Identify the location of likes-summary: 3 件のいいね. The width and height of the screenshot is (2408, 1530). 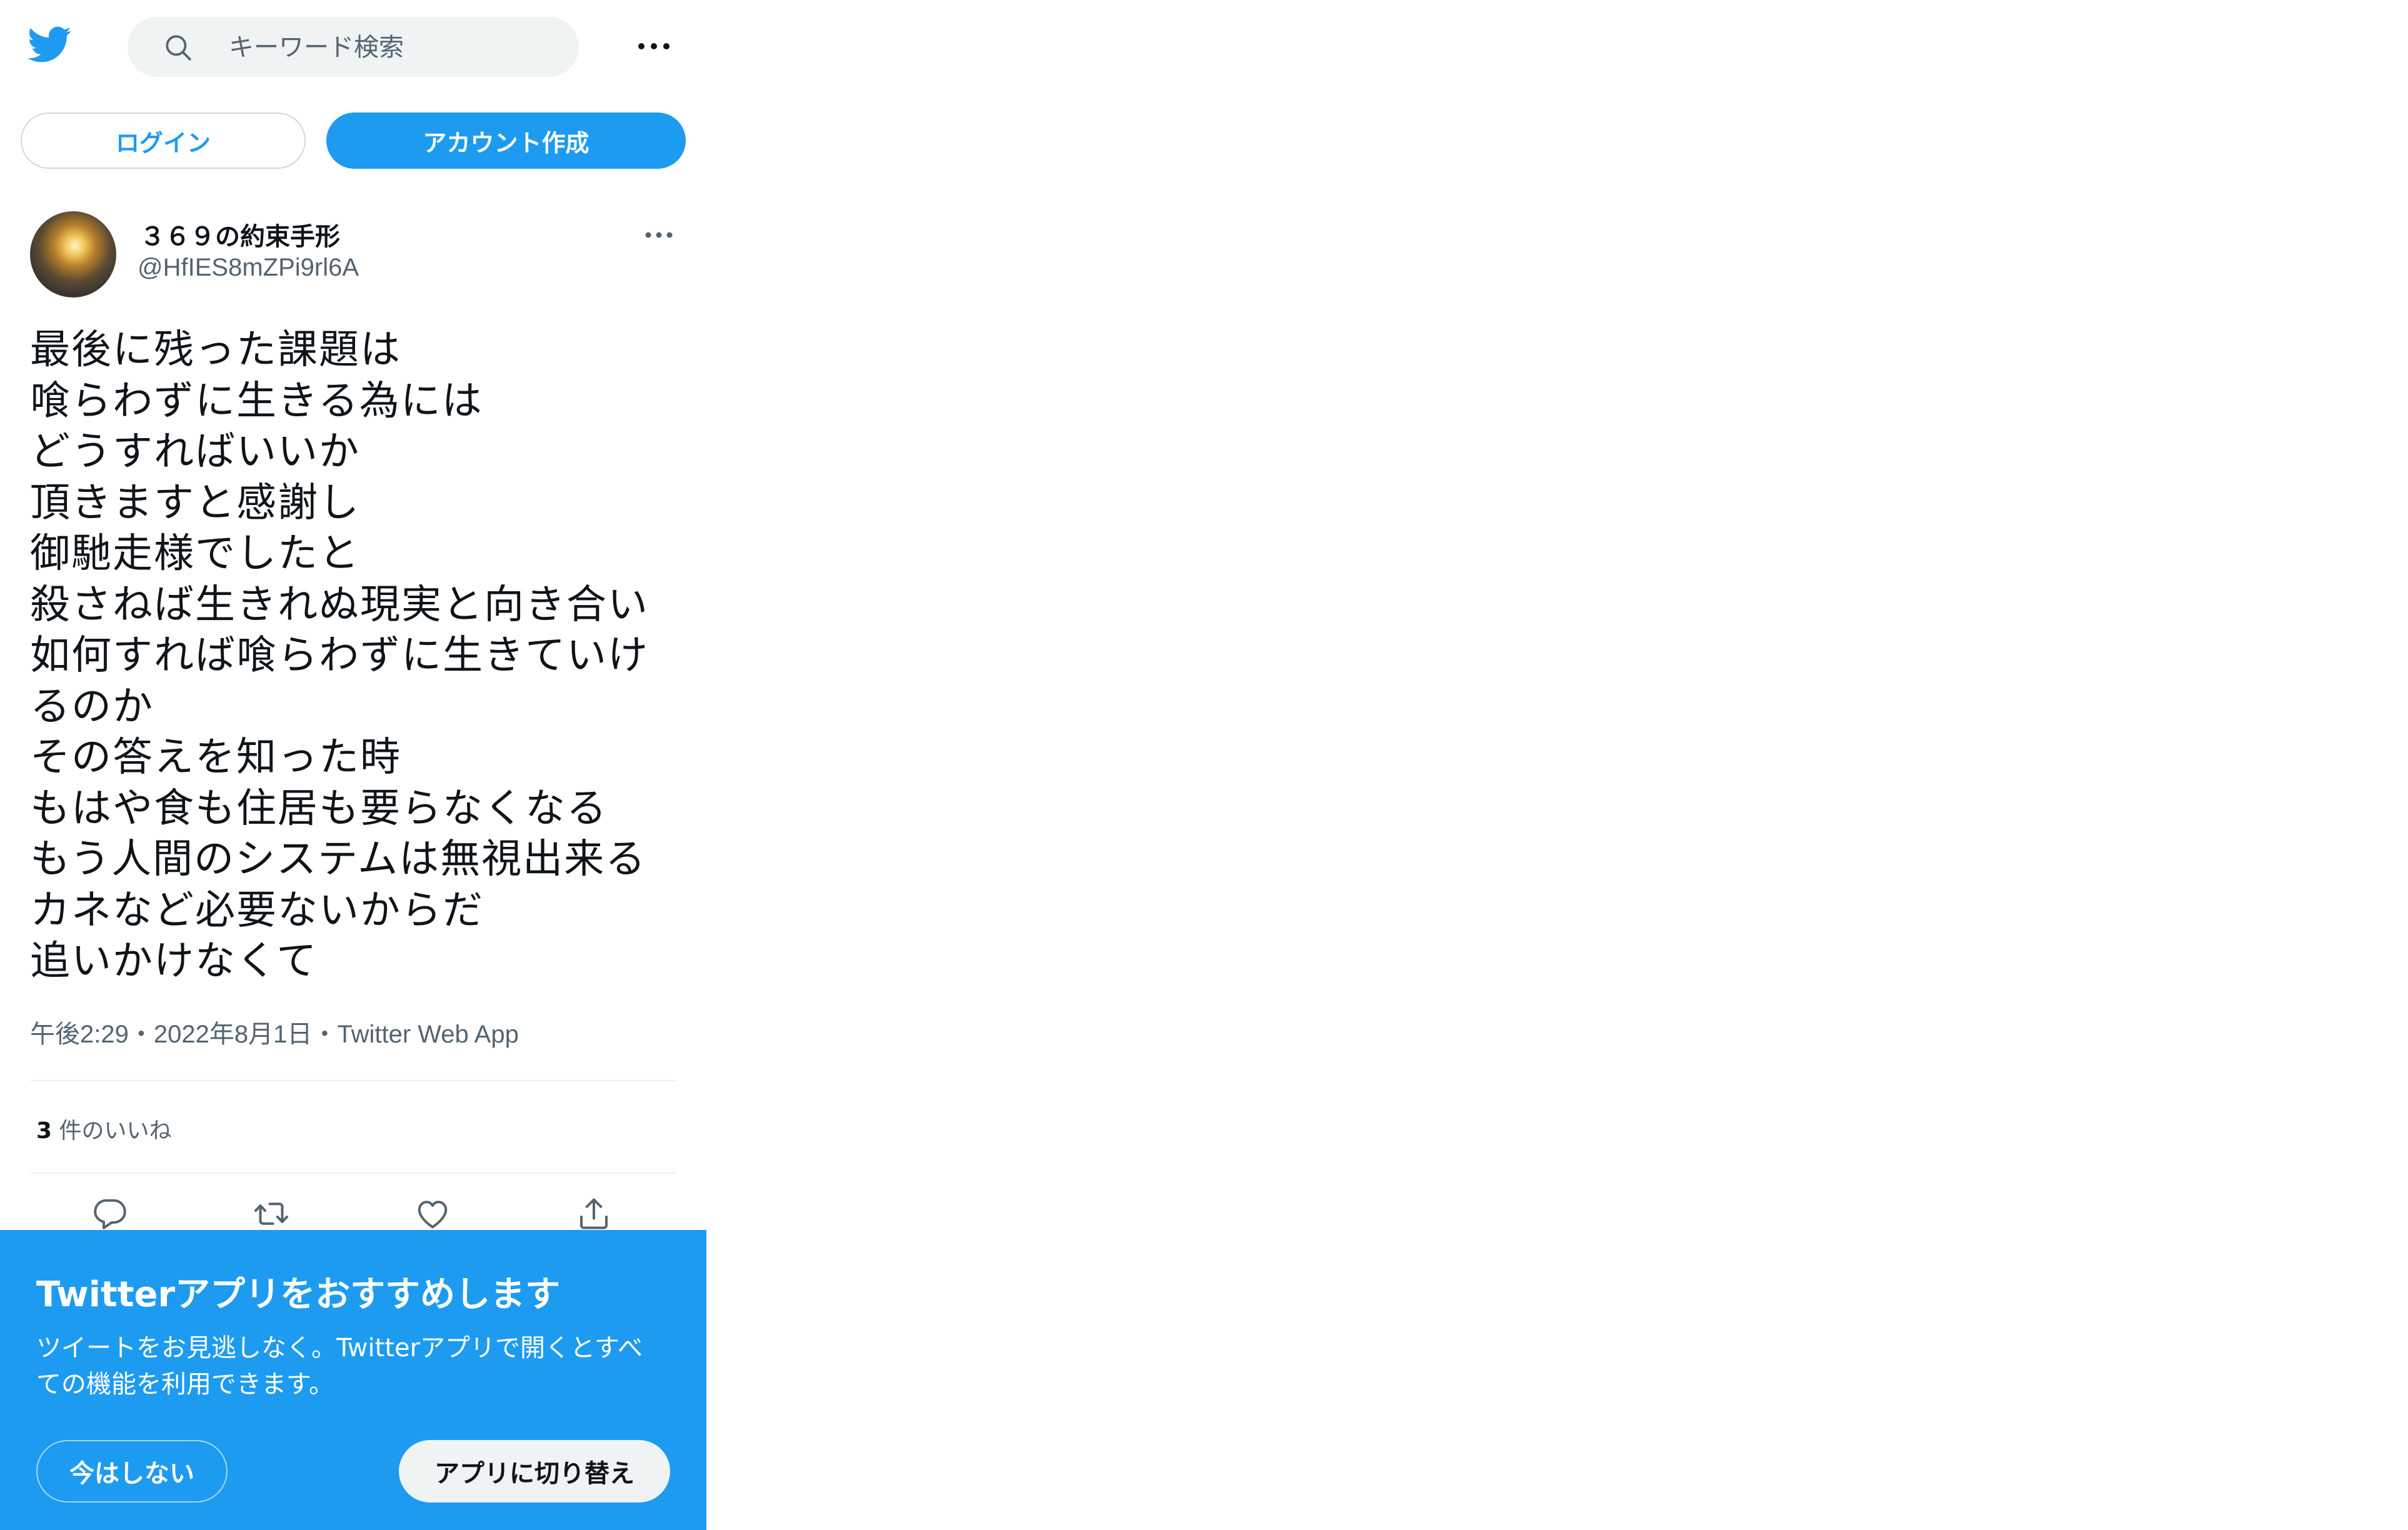
(104, 1128).